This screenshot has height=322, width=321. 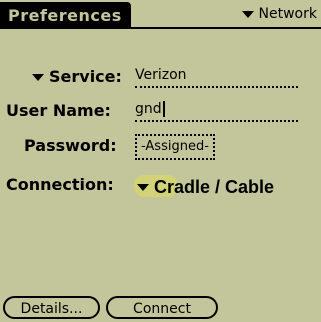 What do you see at coordinates (287, 14) in the screenshot?
I see `panel-picker-label: Network` at bounding box center [287, 14].